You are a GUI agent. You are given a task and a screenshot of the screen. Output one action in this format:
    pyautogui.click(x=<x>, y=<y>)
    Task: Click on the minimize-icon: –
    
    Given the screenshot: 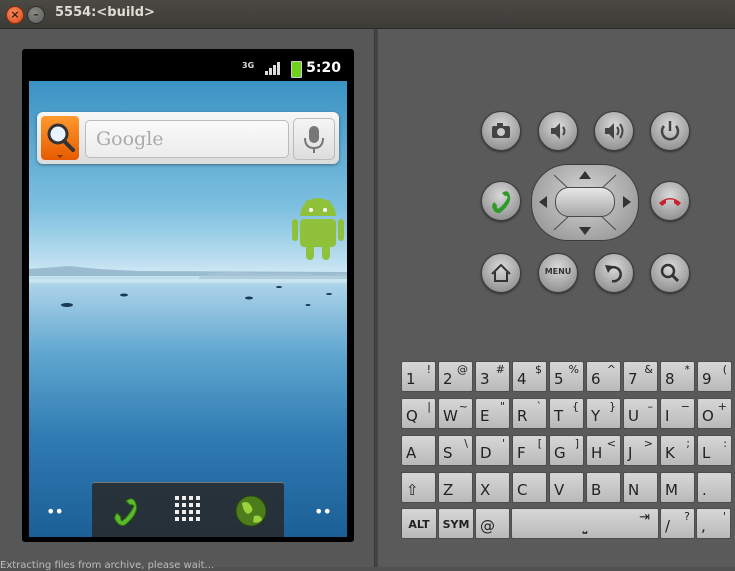 What is the action you would take?
    pyautogui.click(x=36, y=14)
    